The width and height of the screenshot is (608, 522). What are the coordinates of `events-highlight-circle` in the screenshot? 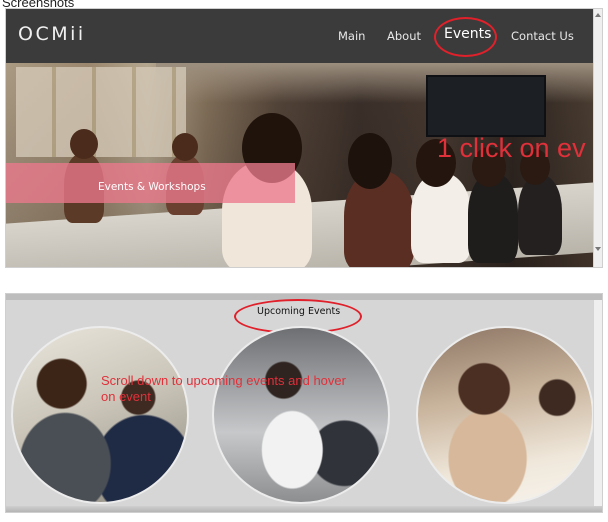 It's located at (465, 37).